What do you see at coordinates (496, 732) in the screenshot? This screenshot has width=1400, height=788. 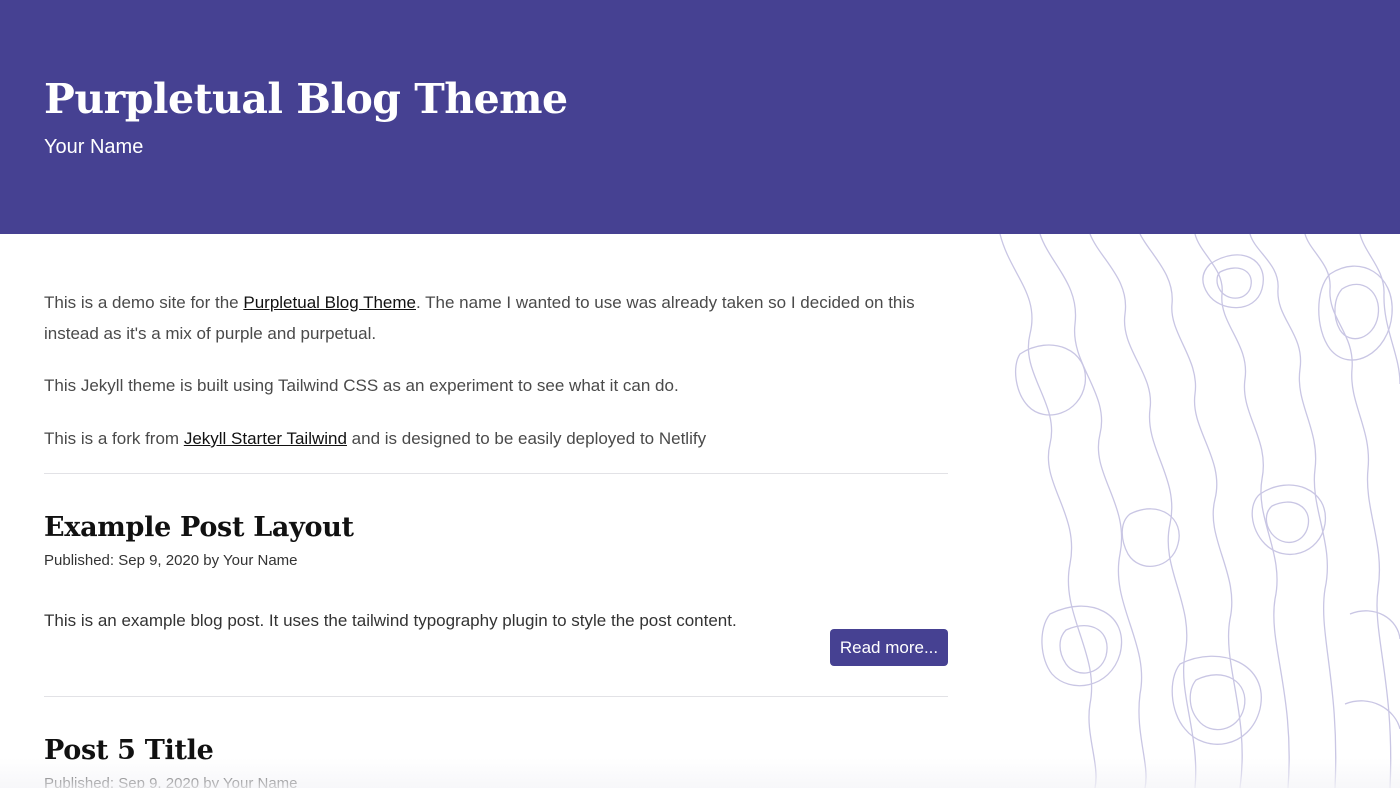 I see `post-title: Post 5 Title` at bounding box center [496, 732].